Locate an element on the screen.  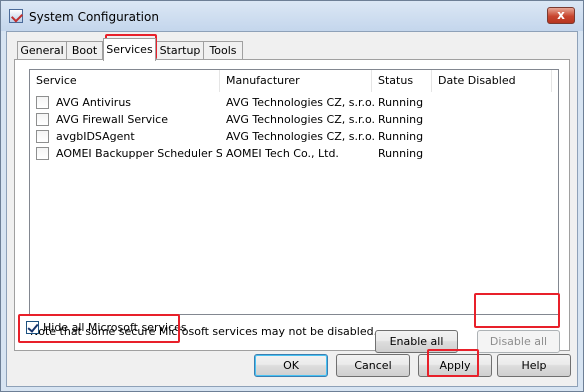
tab-general: General is located at coordinates (42, 50).